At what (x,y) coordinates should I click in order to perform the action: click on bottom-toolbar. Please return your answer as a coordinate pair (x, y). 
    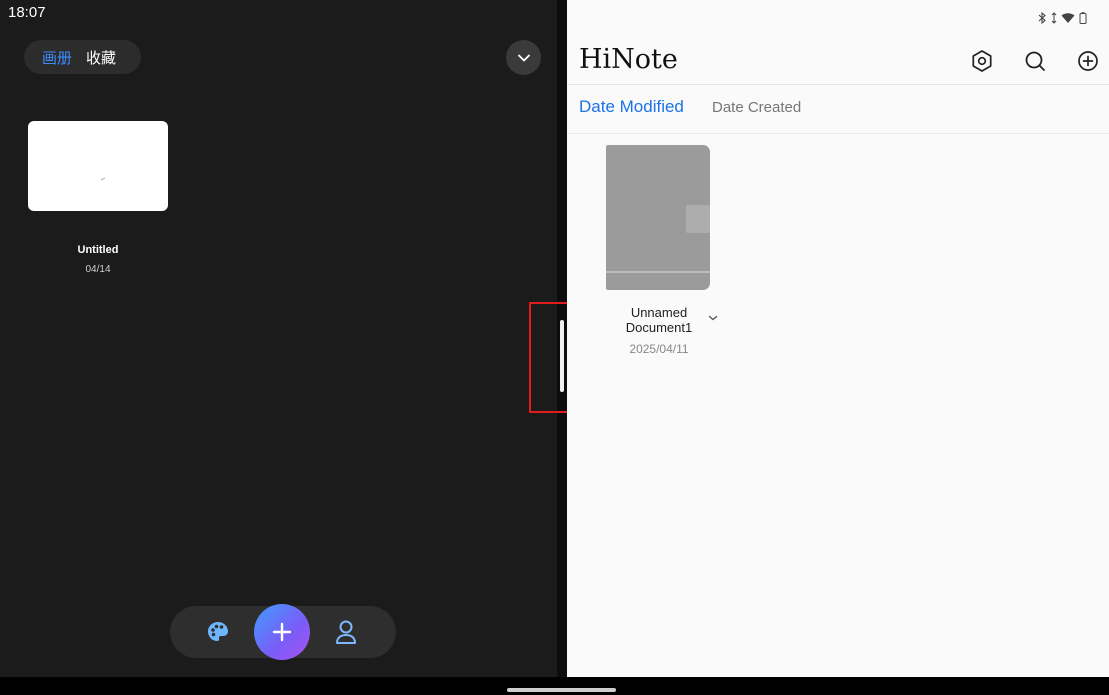
    Looking at the image, I should click on (283, 632).